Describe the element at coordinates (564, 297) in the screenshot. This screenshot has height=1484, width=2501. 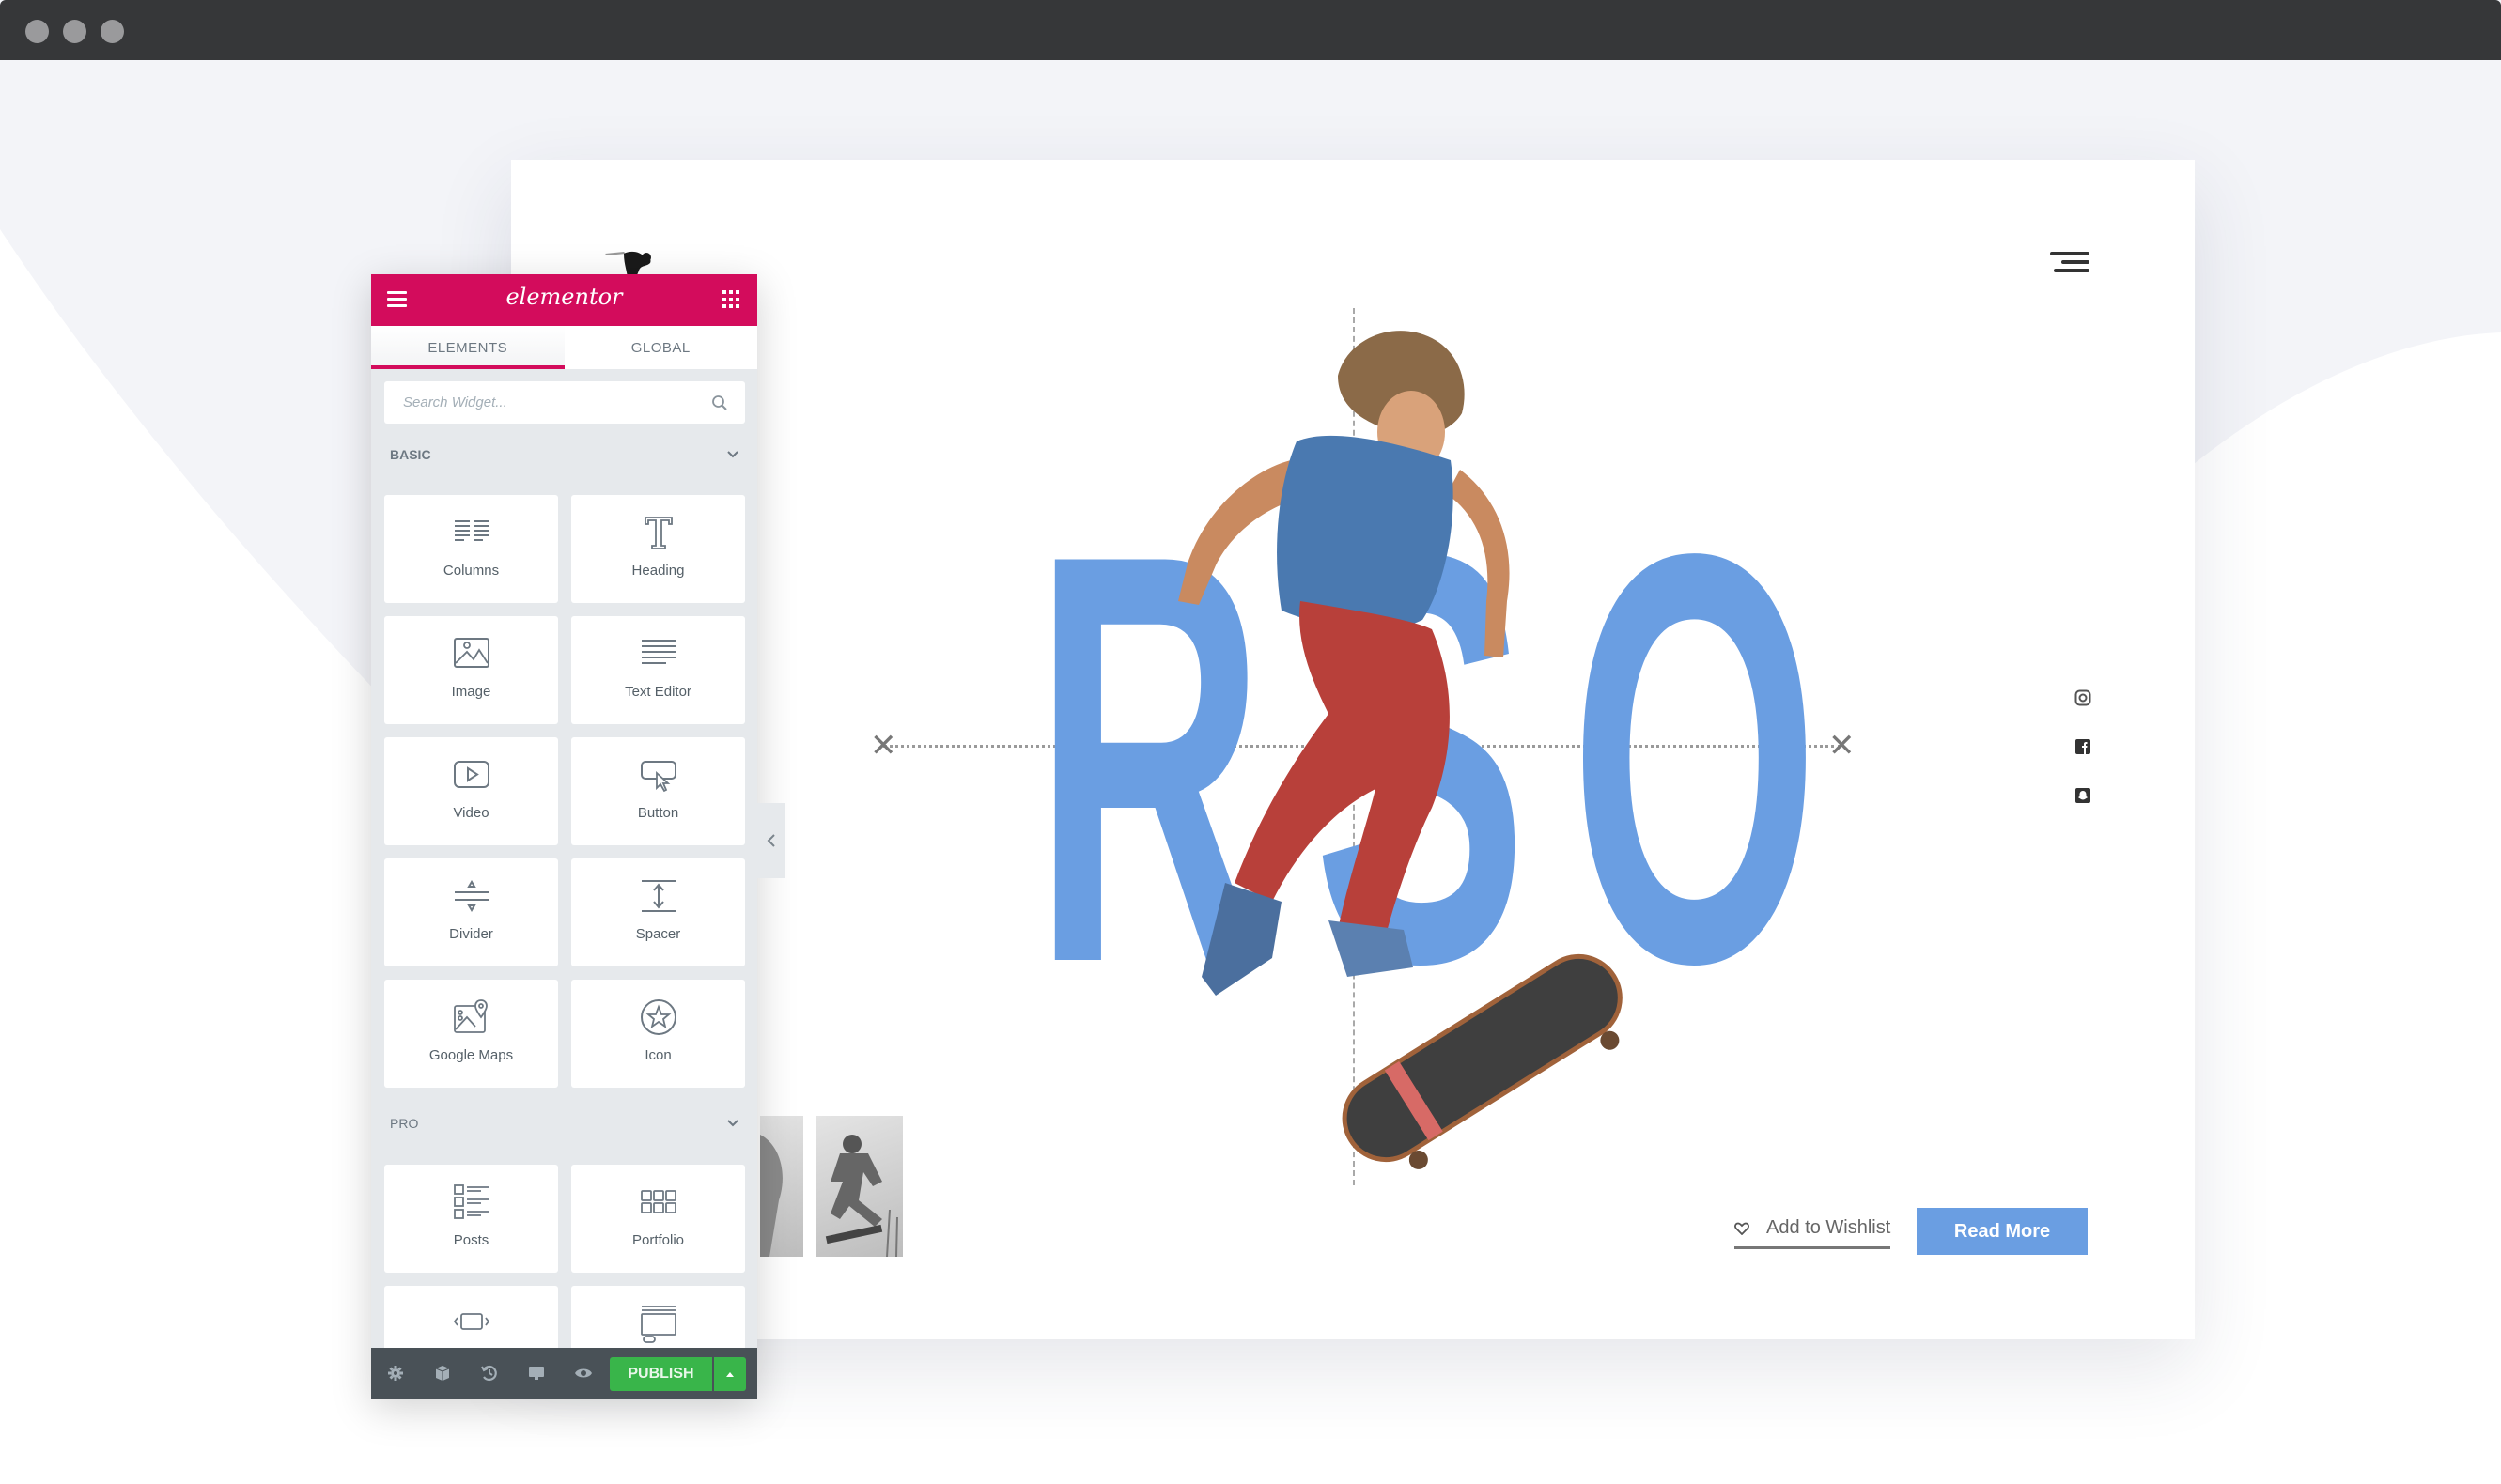
I see `elementor-logo: elementor` at that location.